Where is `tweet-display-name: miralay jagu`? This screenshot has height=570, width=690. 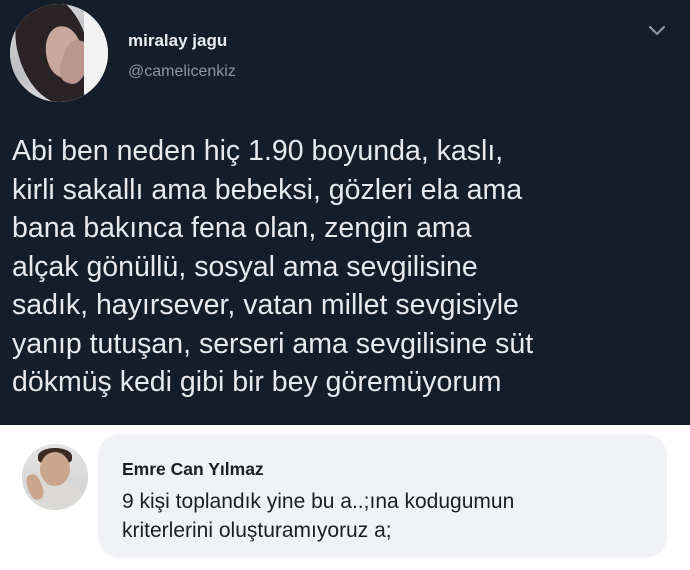 tweet-display-name: miralay jagu is located at coordinates (177, 41).